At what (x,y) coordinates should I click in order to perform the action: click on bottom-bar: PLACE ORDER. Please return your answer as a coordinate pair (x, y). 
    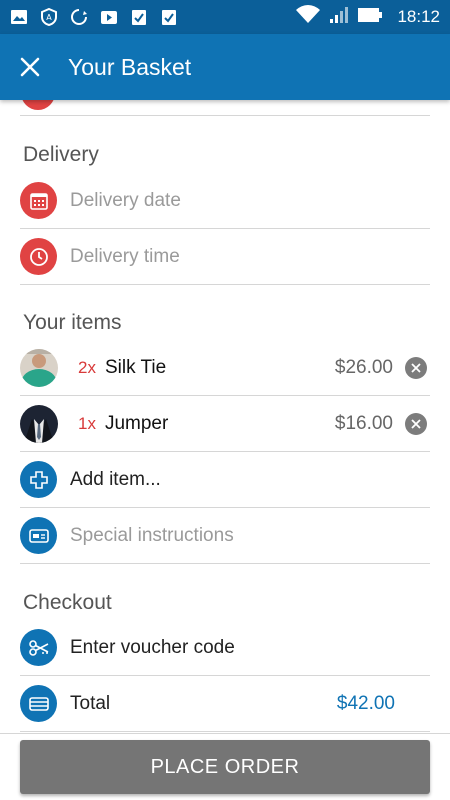
    Looking at the image, I should click on (225, 766).